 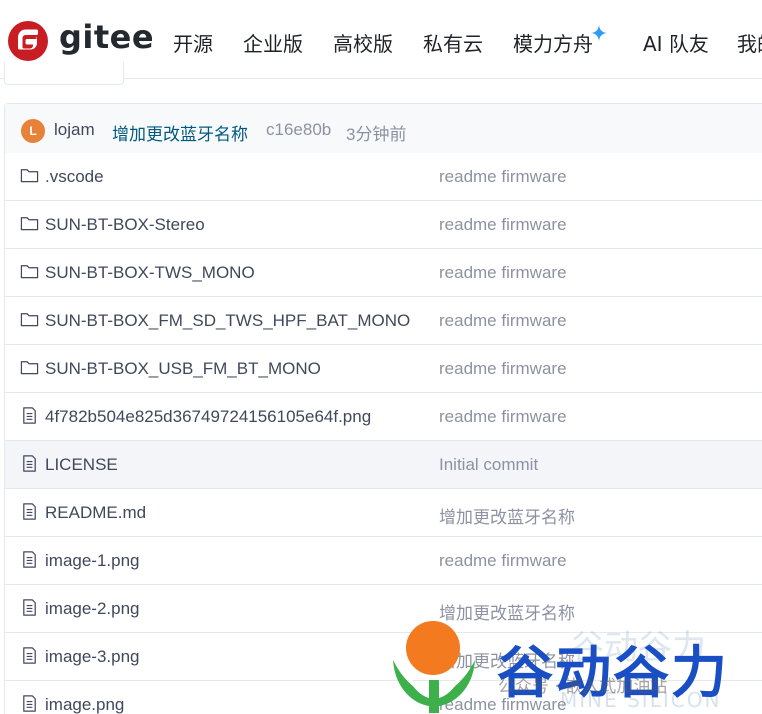 What do you see at coordinates (64, 73) in the screenshot?
I see `branch-selector-stub` at bounding box center [64, 73].